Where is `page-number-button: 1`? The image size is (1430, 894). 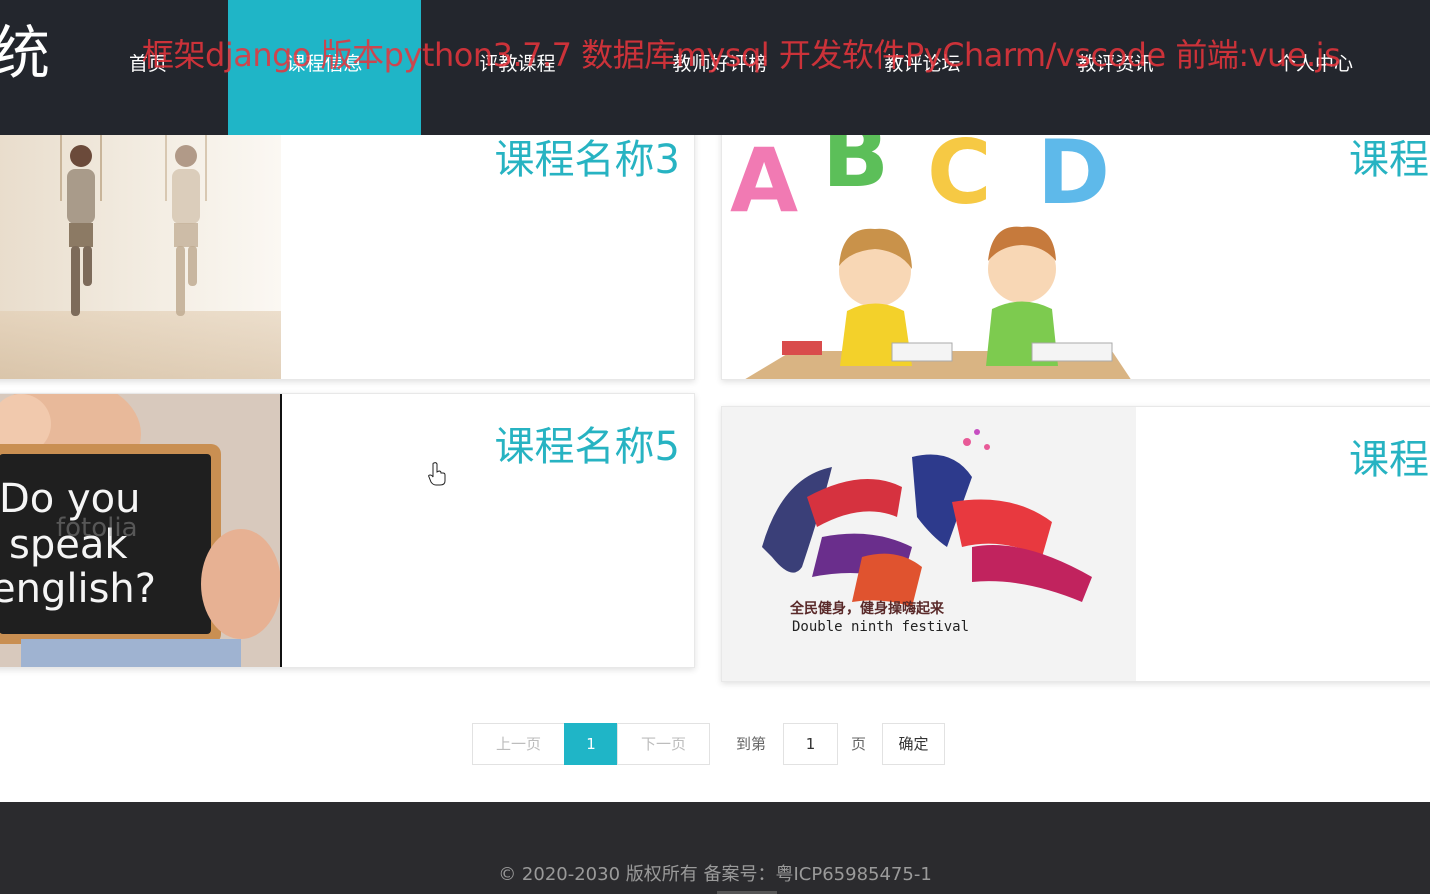 page-number-button: 1 is located at coordinates (591, 744).